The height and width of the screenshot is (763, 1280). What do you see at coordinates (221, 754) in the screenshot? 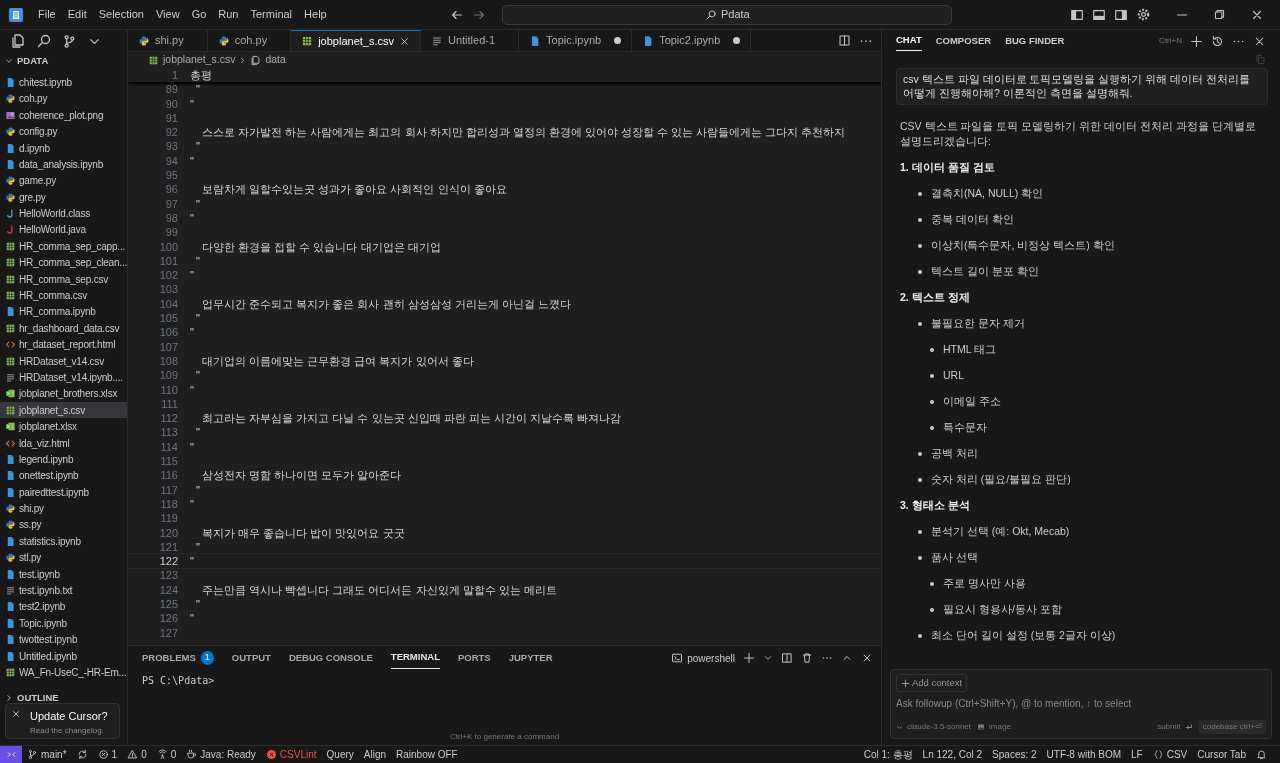
I see `status-item: Java: Ready` at bounding box center [221, 754].